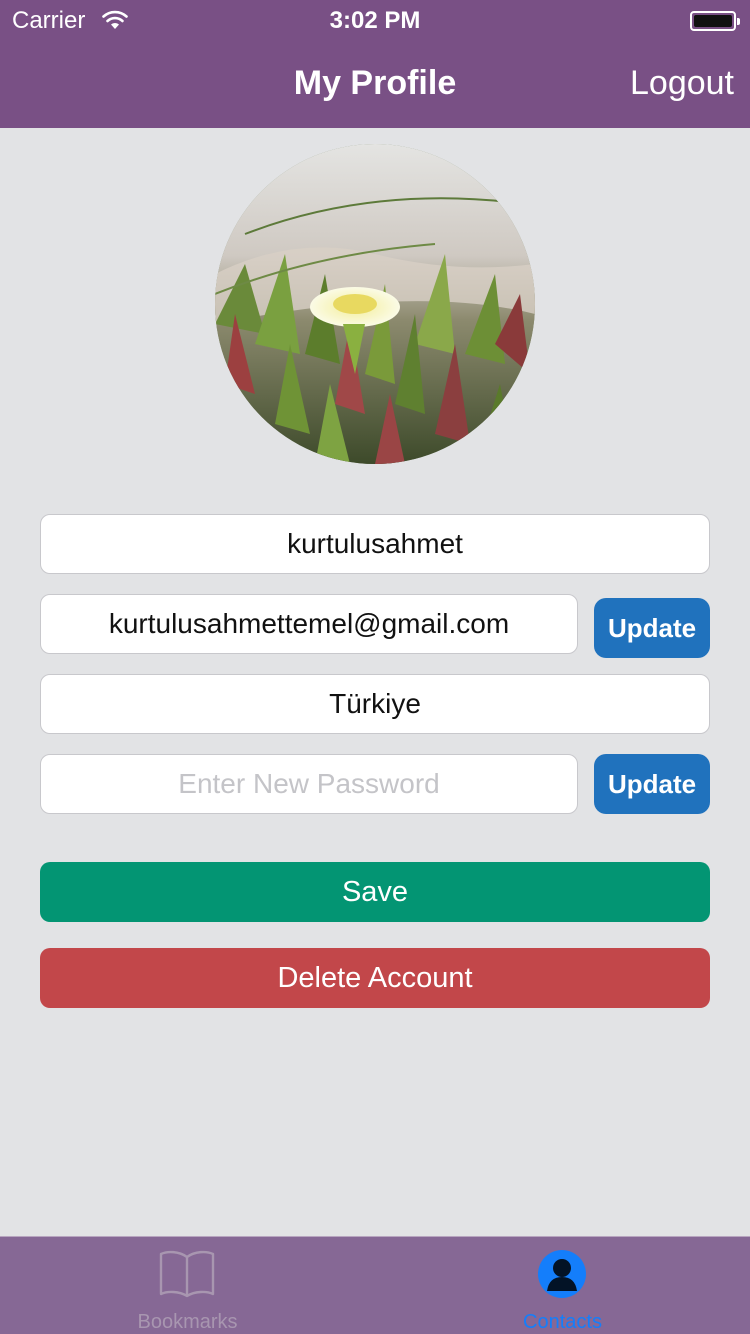 The image size is (750, 1334). Describe the element at coordinates (187, 1322) in the screenshot. I see `tab-label-bookmarks: Bookmarks` at that location.